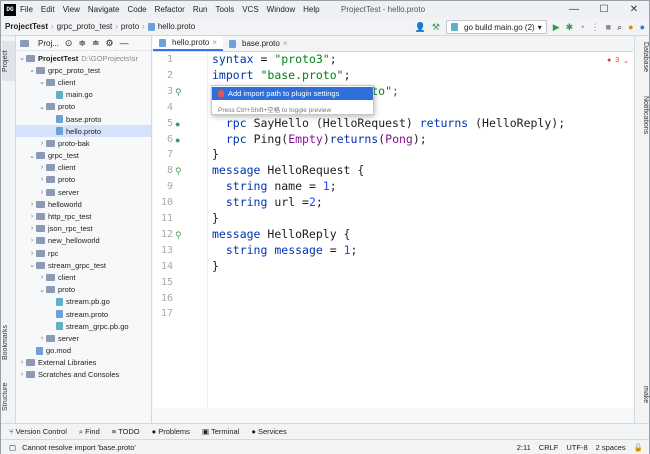 The image size is (650, 454). I want to click on line-number: 2, so click(163, 75).